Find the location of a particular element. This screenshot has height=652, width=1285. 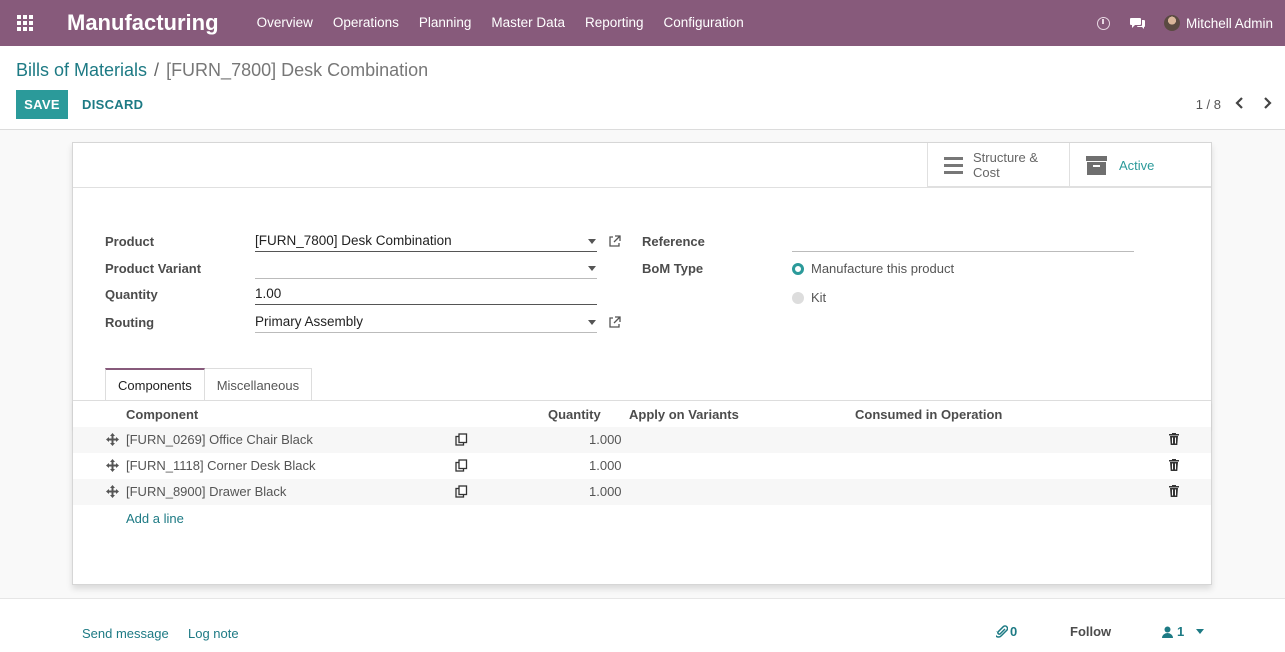

follow-button: Follow is located at coordinates (1090, 631).